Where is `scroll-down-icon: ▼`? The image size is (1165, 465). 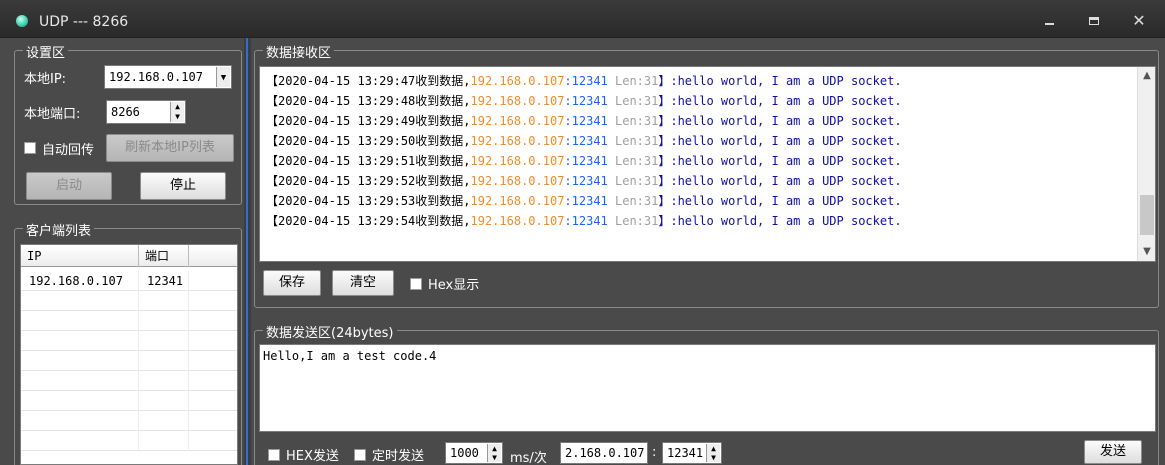 scroll-down-icon: ▼ is located at coordinates (1146, 252).